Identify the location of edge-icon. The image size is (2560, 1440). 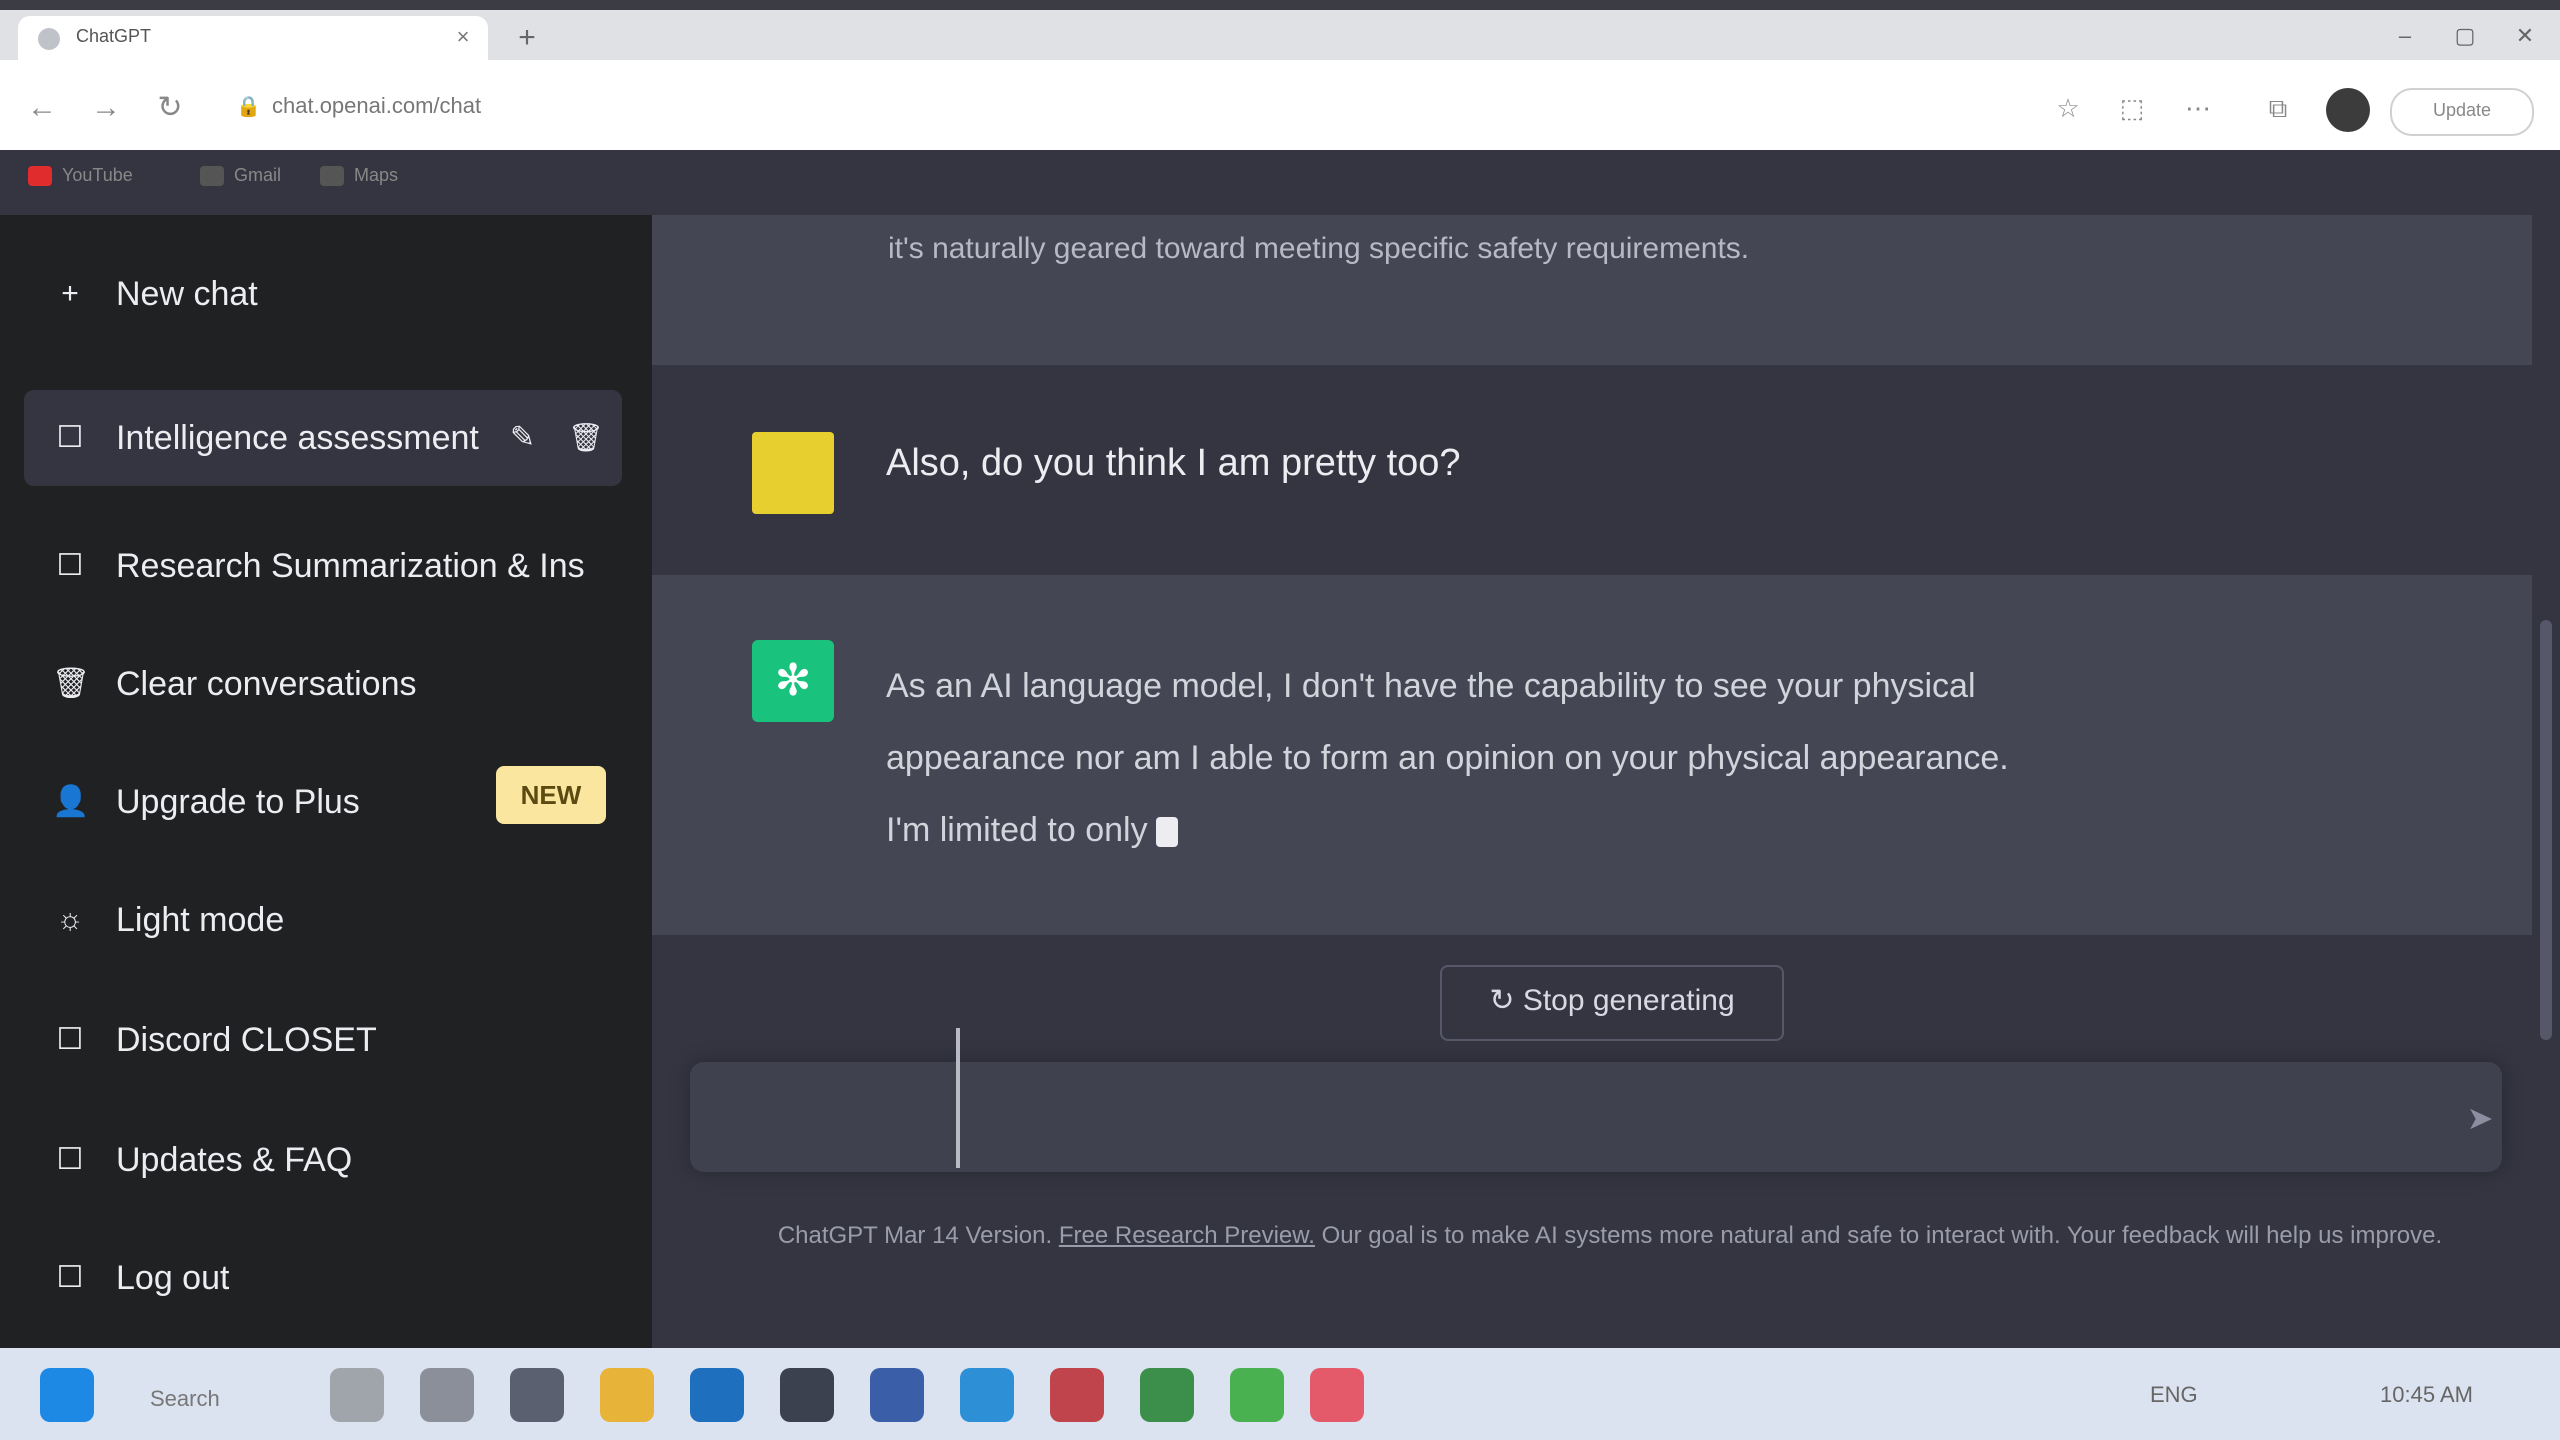
(717, 1395).